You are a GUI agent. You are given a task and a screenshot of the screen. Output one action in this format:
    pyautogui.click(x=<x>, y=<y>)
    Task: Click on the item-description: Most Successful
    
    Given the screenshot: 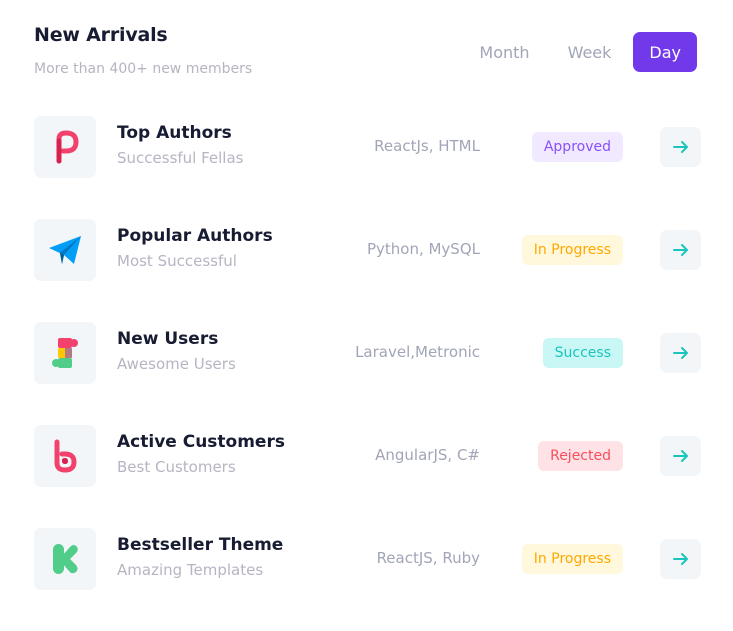 What is the action you would take?
    pyautogui.click(x=177, y=261)
    